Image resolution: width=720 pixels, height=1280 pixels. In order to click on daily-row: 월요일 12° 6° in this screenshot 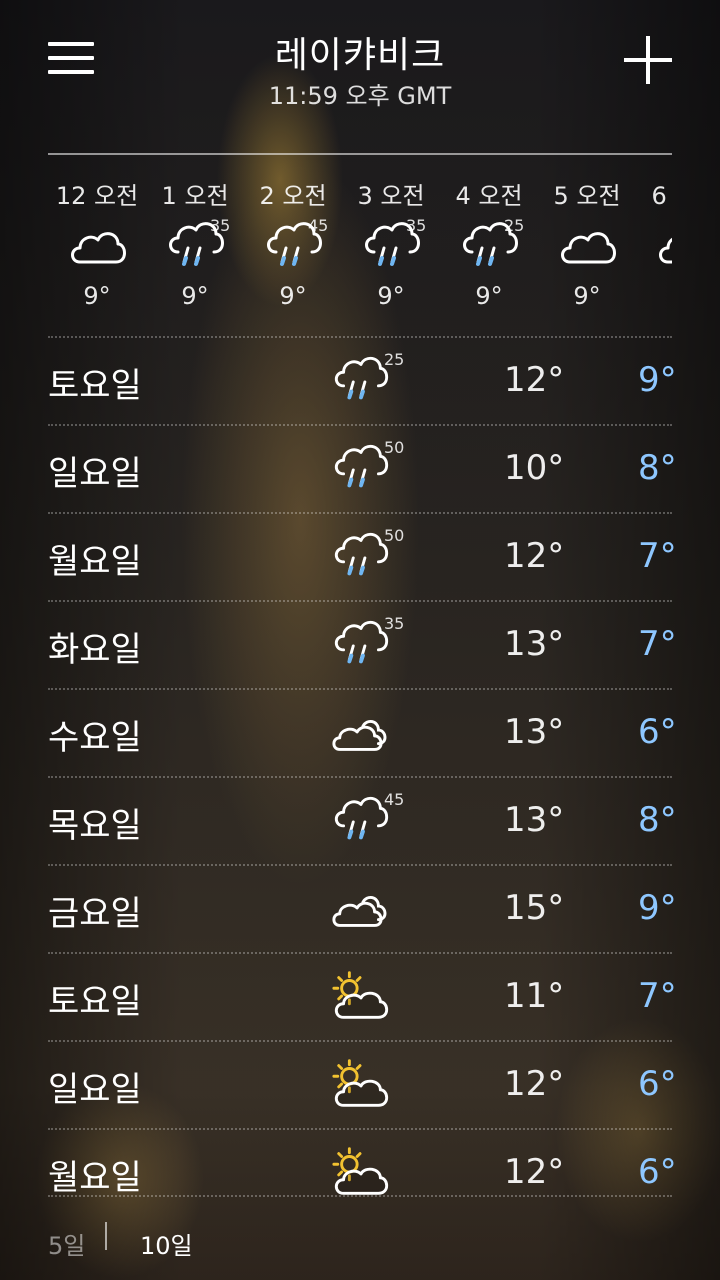, I will do `click(362, 1172)`.